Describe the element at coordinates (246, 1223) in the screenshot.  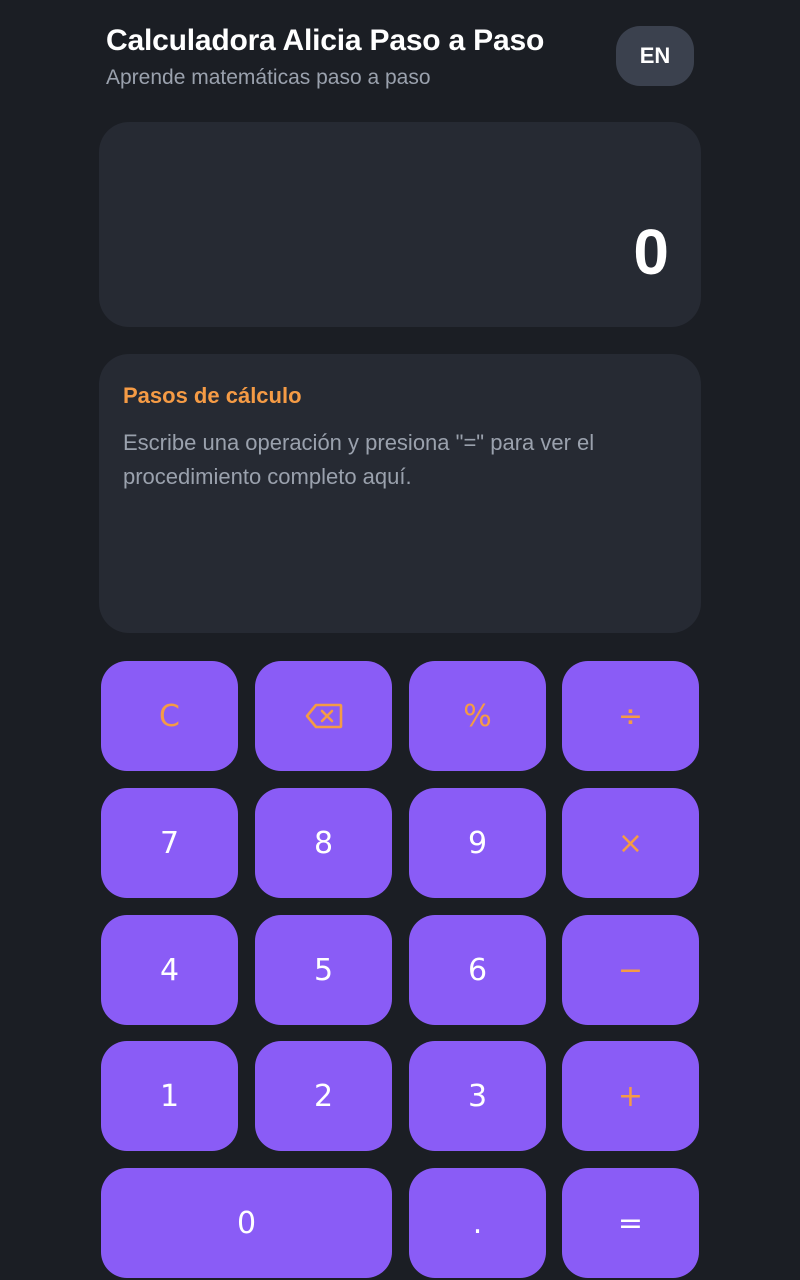
I see `digit-0-button: 0` at that location.